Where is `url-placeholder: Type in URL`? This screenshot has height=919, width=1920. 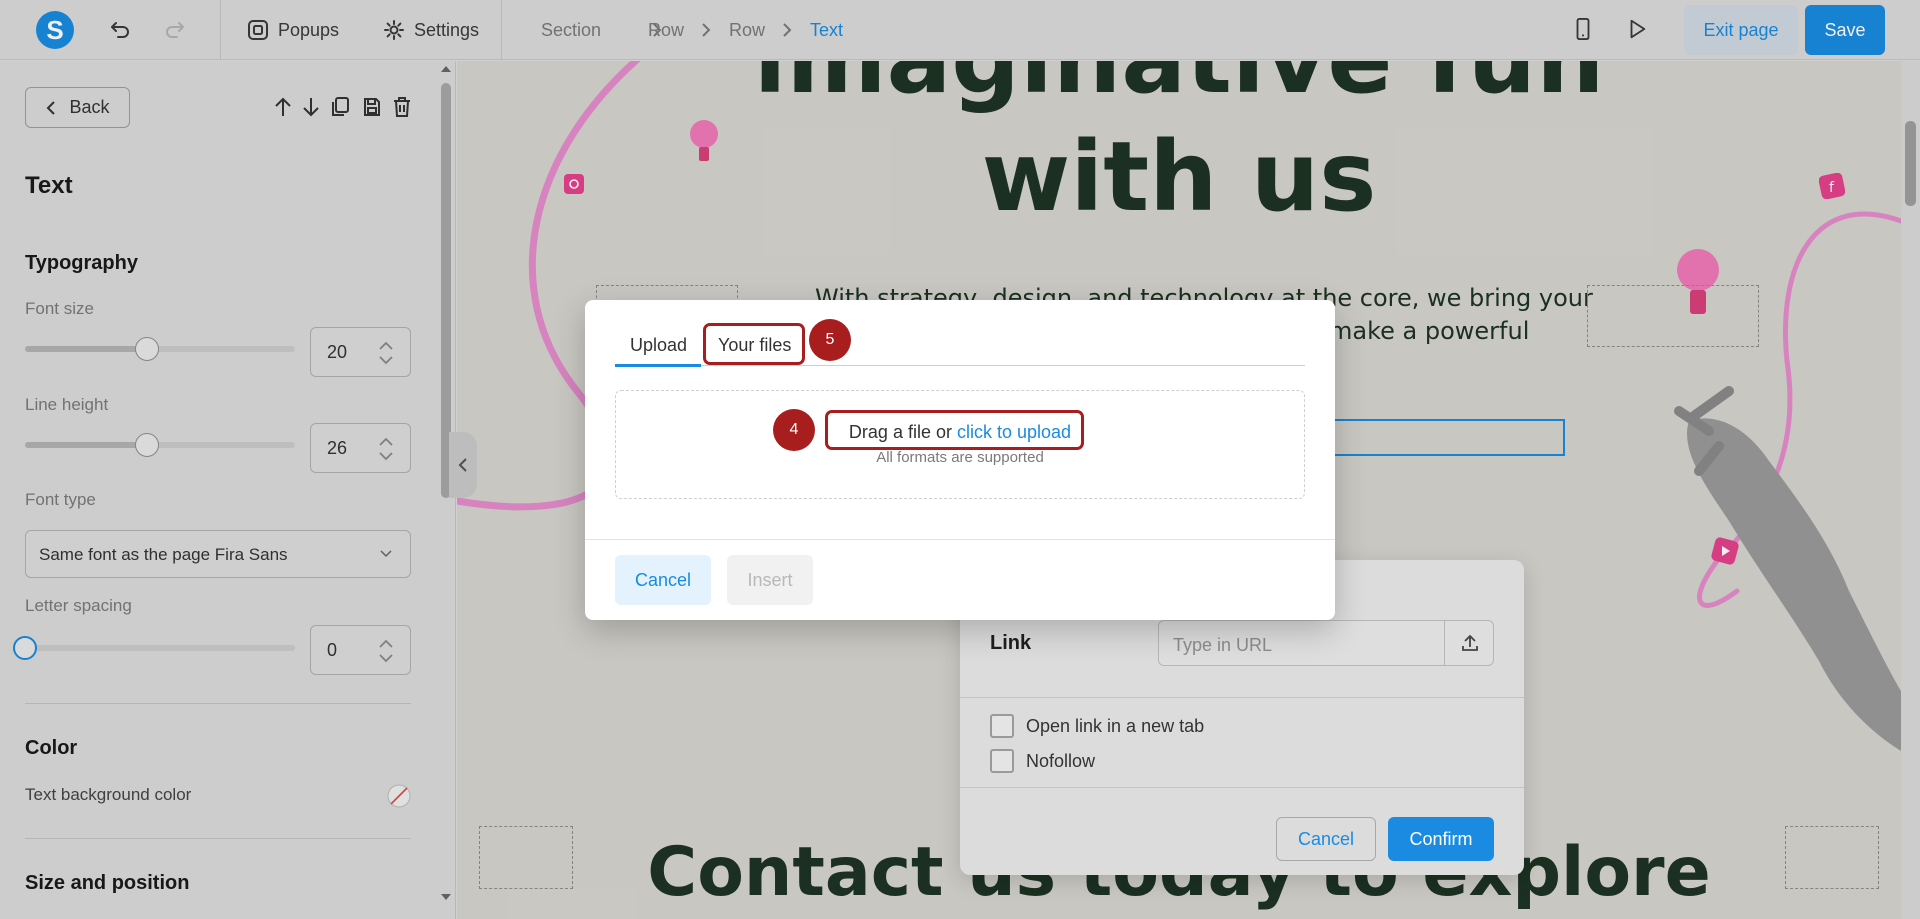
url-placeholder: Type in URL is located at coordinates (1223, 645).